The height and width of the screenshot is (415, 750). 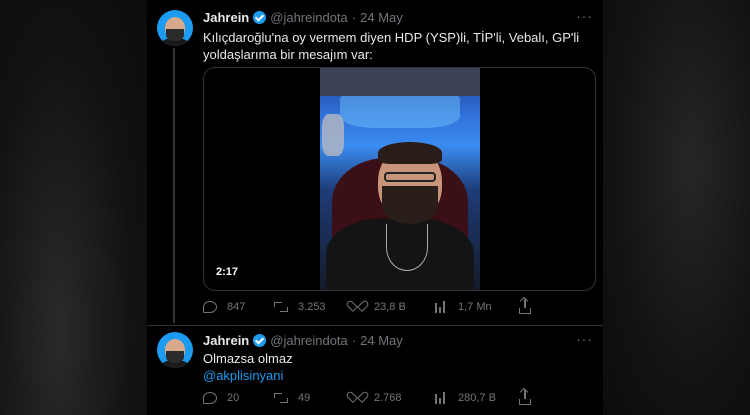 What do you see at coordinates (333, 135) in the screenshot?
I see `video-bg-figure` at bounding box center [333, 135].